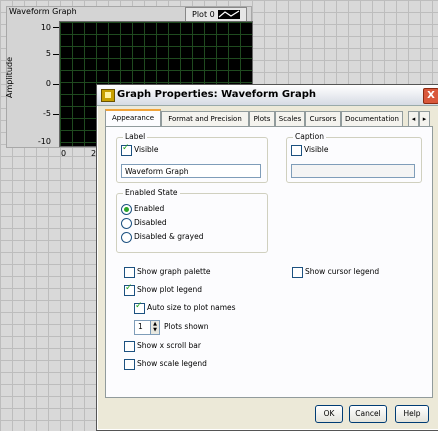  I want to click on show-scale-legend-label: Show scale legend, so click(172, 363).